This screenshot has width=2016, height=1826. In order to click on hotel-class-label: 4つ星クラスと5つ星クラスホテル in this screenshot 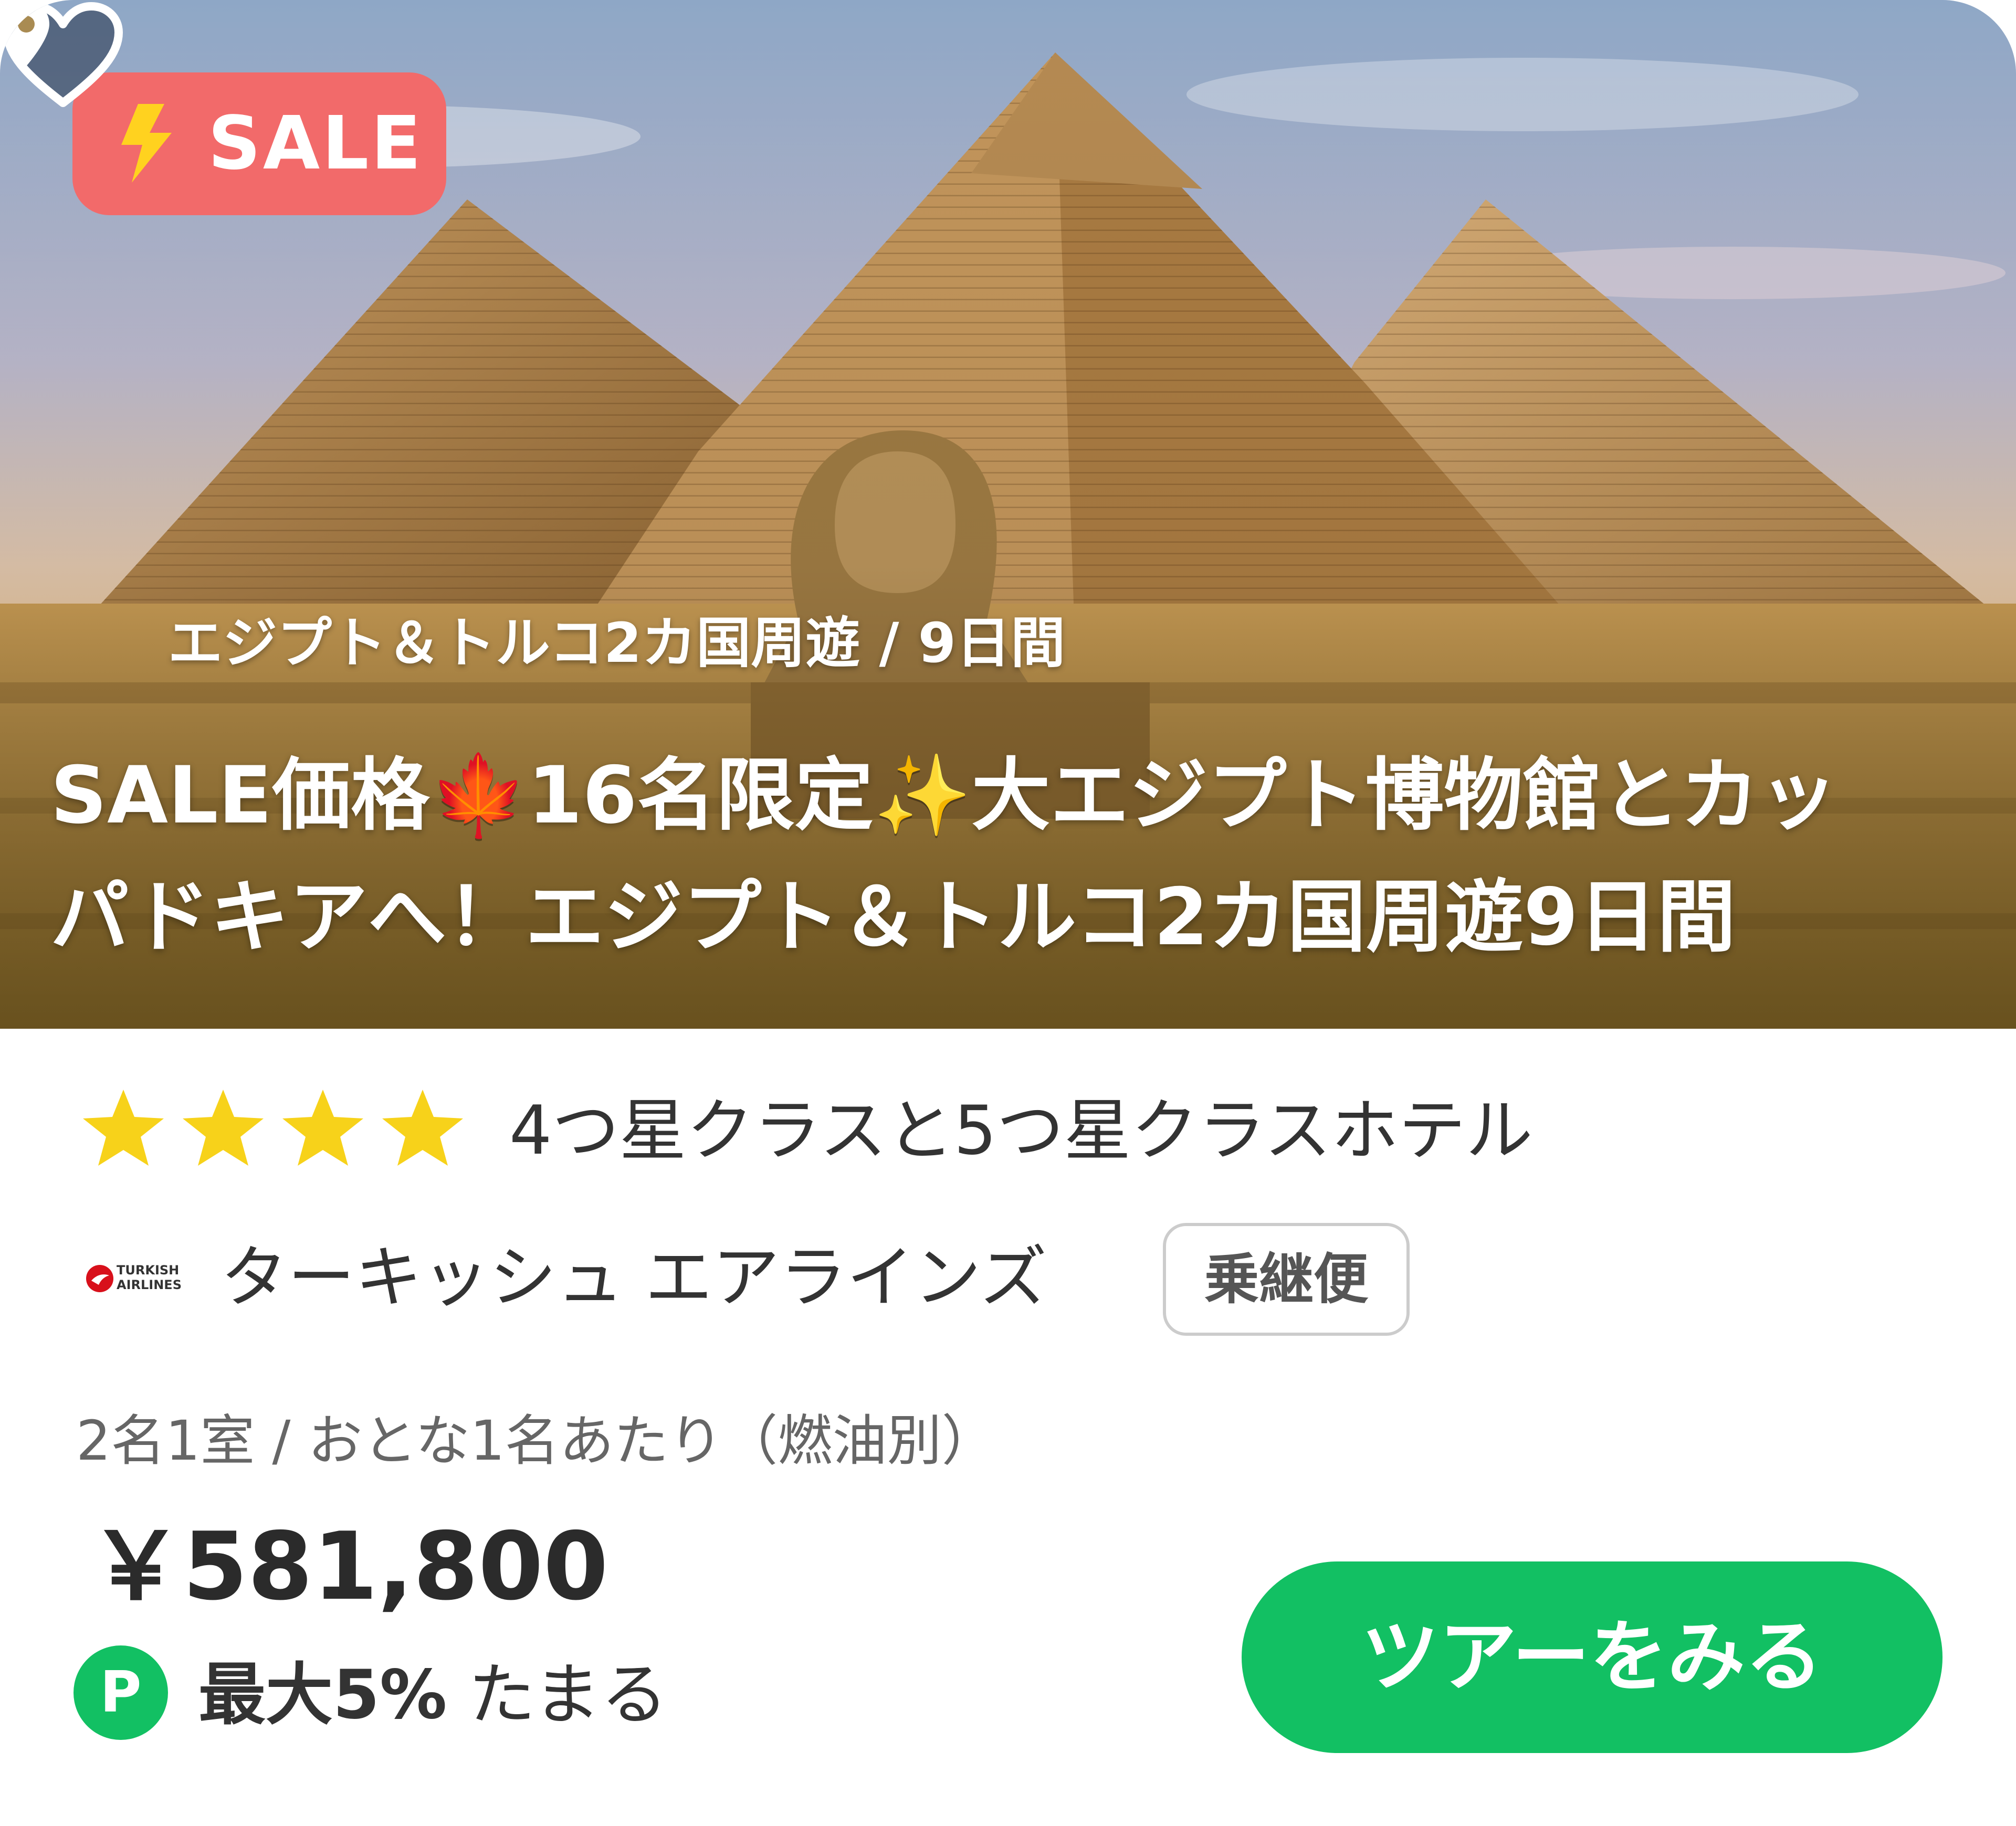, I will do `click(1021, 1131)`.